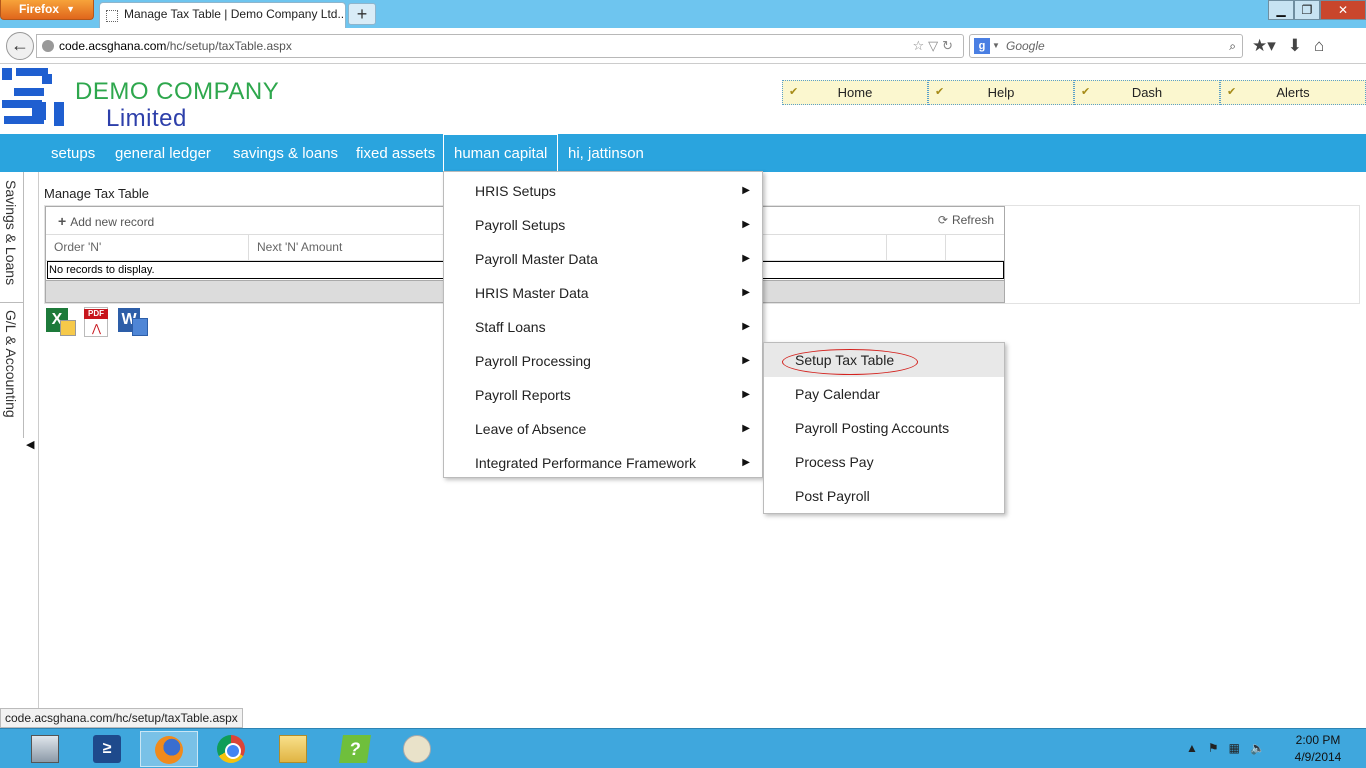  I want to click on home-icon: ⌂, so click(1319, 46).